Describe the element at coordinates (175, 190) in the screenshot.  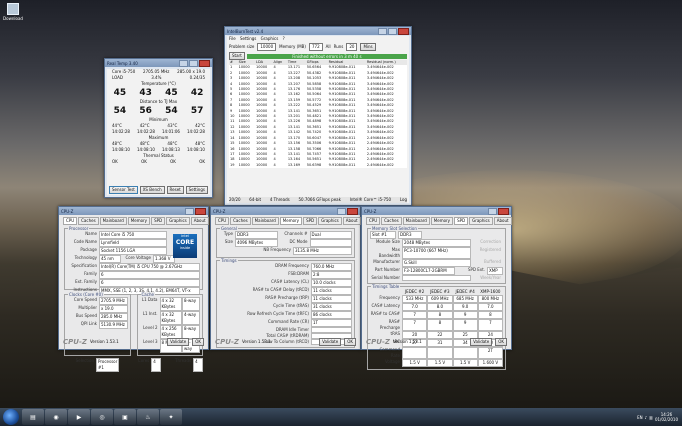
I see `reset-button: Reset` at that location.